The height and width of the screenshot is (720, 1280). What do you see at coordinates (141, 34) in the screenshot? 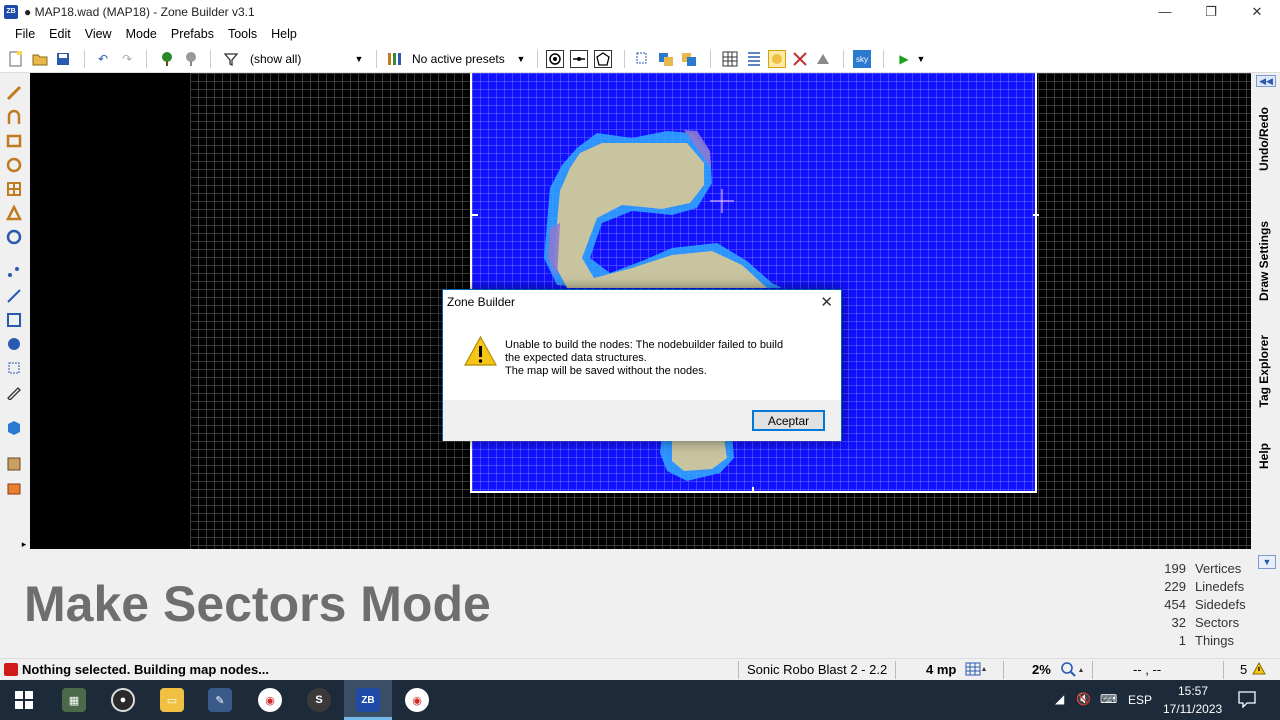
I see `menu-mode: Mode` at bounding box center [141, 34].